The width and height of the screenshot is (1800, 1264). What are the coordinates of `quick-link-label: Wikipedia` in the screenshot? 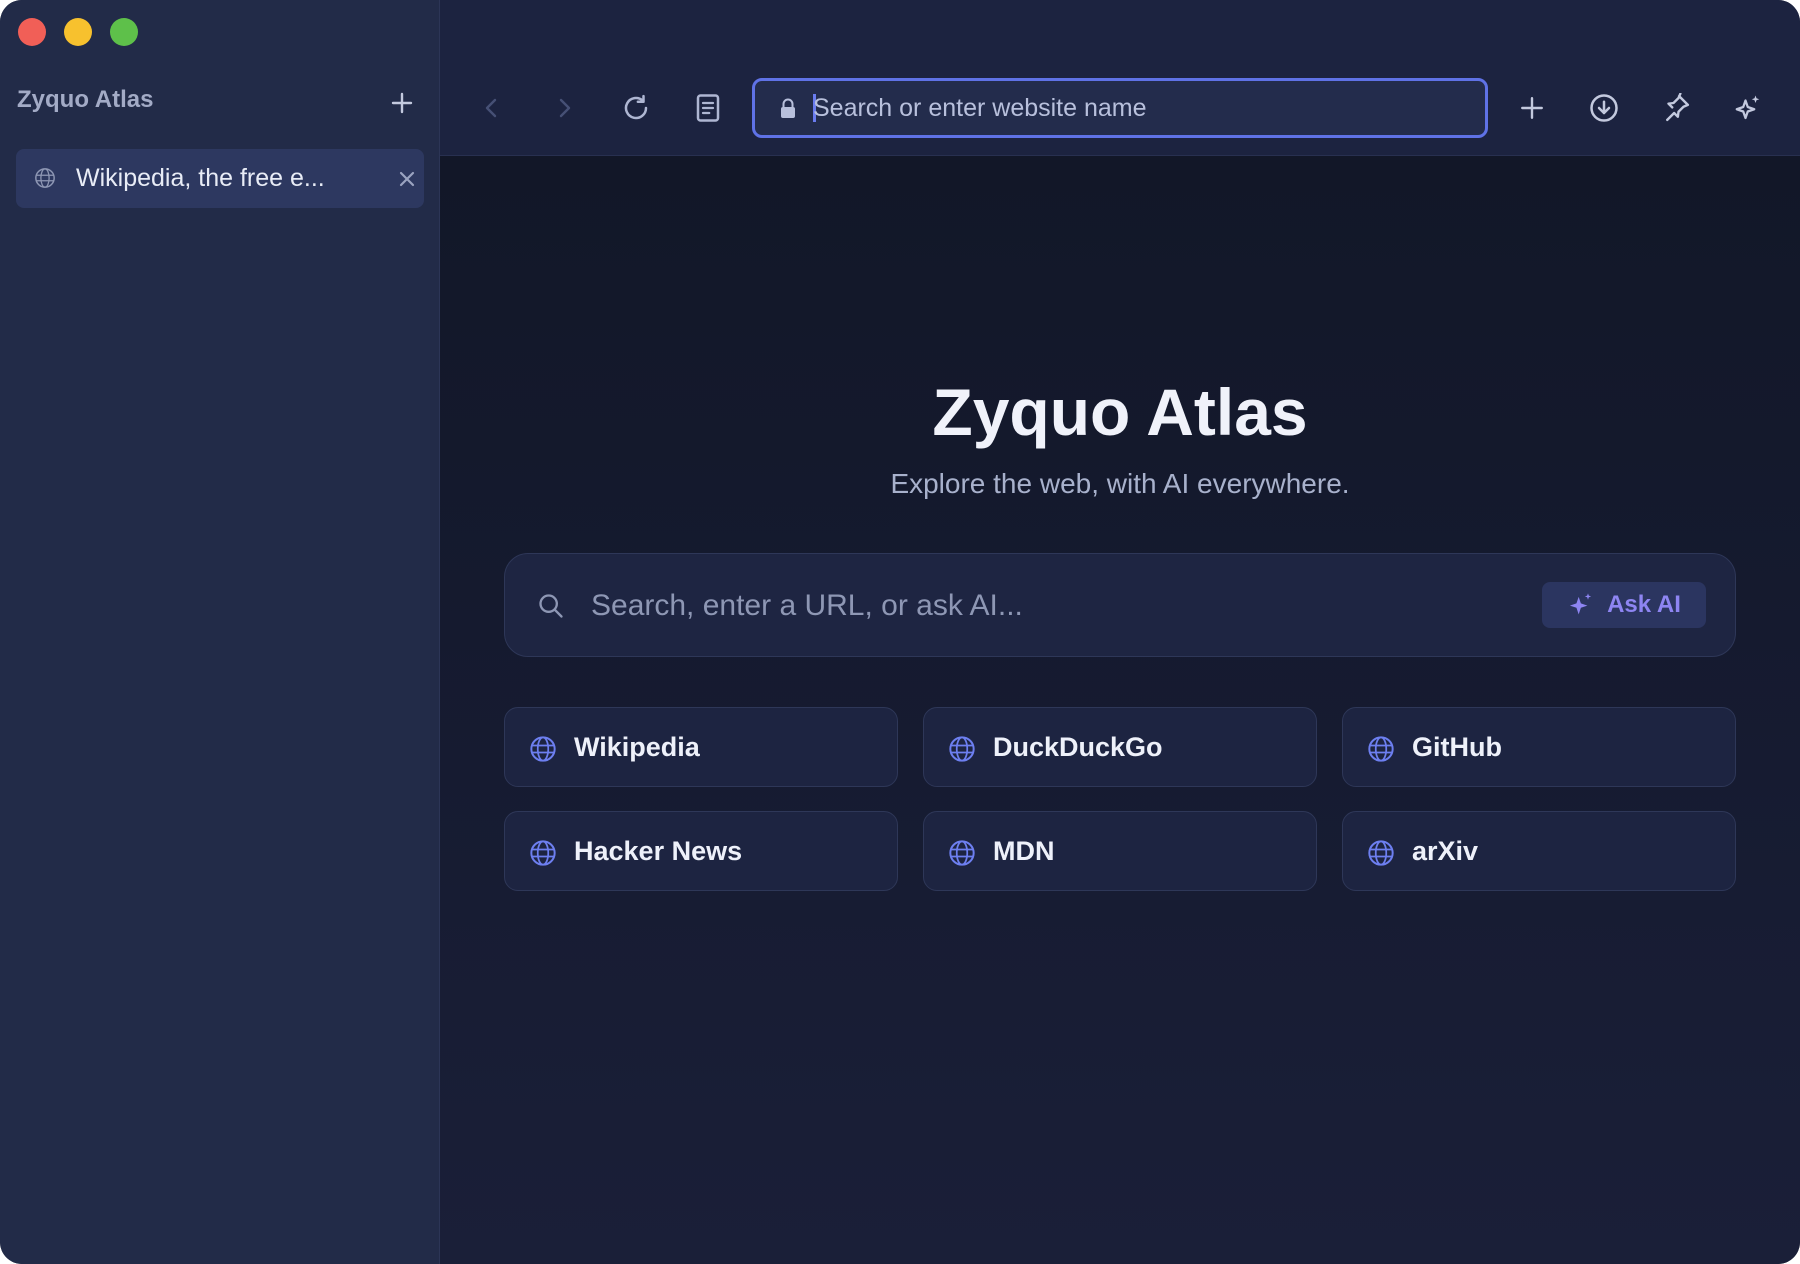 It's located at (637, 747).